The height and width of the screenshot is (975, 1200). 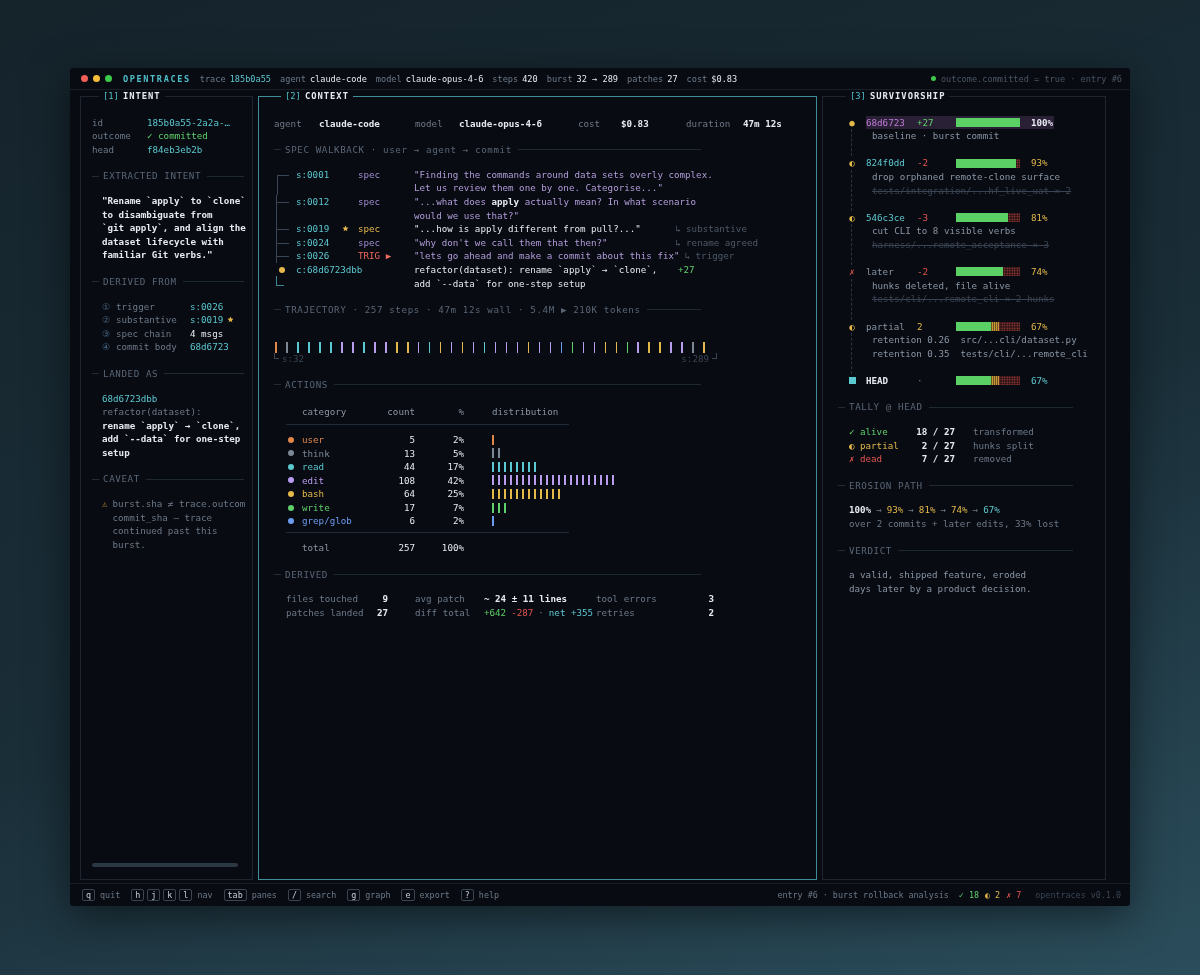 What do you see at coordinates (961, 244) in the screenshot?
I see `removed-path: harness/...remote_acceptance × 3` at bounding box center [961, 244].